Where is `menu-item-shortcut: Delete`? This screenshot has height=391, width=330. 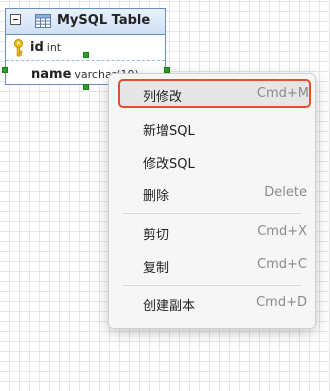
menu-item-shortcut: Delete is located at coordinates (285, 192).